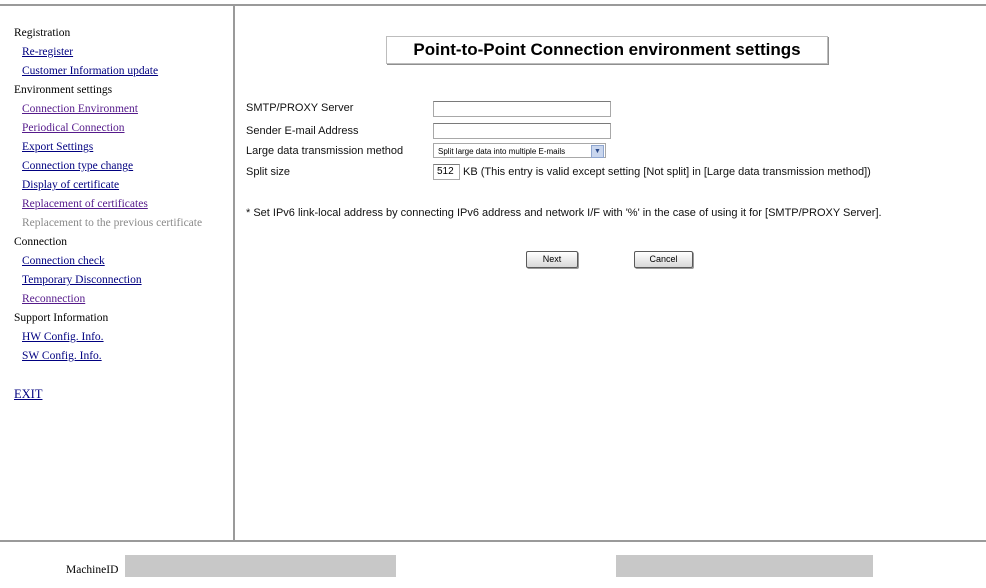  I want to click on frame-bottom-border, so click(493, 541).